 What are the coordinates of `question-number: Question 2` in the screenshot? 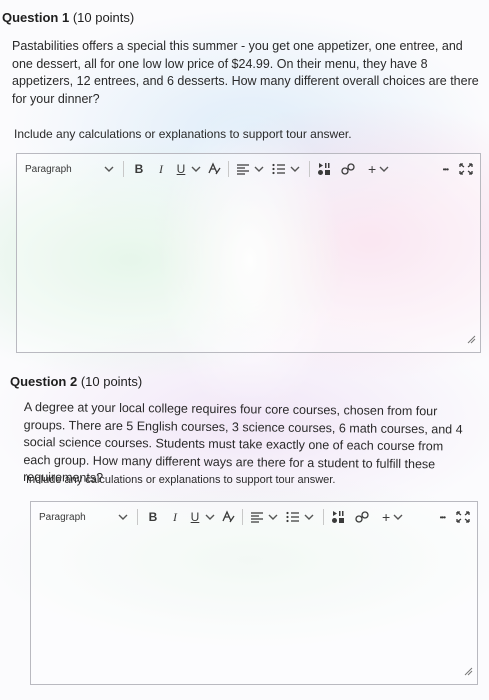 It's located at (44, 381).